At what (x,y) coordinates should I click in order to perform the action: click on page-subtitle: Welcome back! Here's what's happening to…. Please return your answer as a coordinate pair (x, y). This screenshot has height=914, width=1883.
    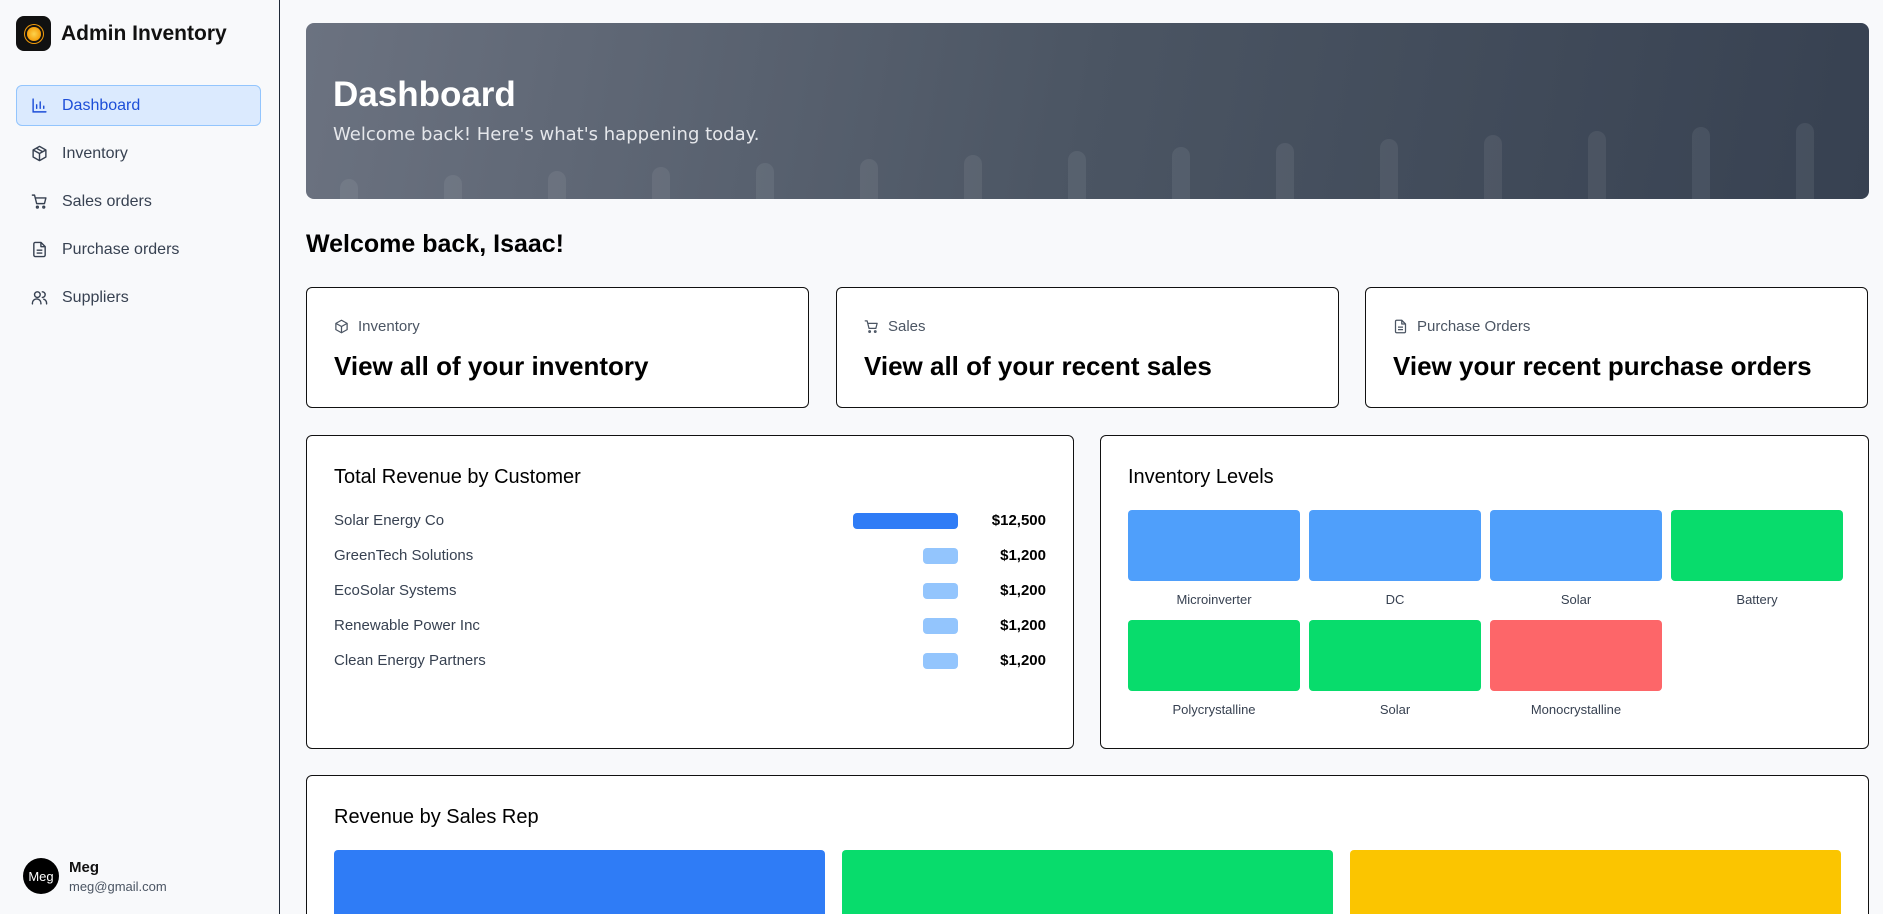
    Looking at the image, I should click on (546, 134).